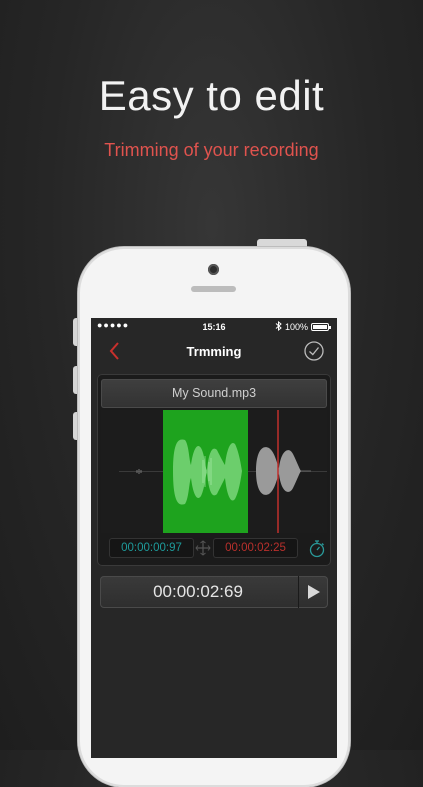 Image resolution: width=423 pixels, height=787 pixels. What do you see at coordinates (314, 351) in the screenshot?
I see `checkmark-circle-icon` at bounding box center [314, 351].